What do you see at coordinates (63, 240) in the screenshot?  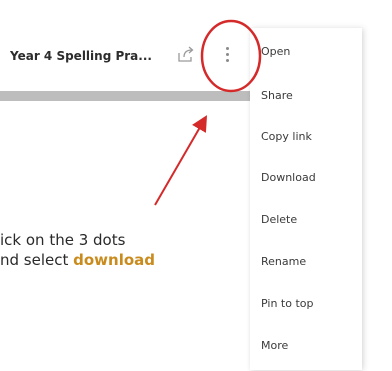 I see `instruction-line-1: ick on the 3 dots` at bounding box center [63, 240].